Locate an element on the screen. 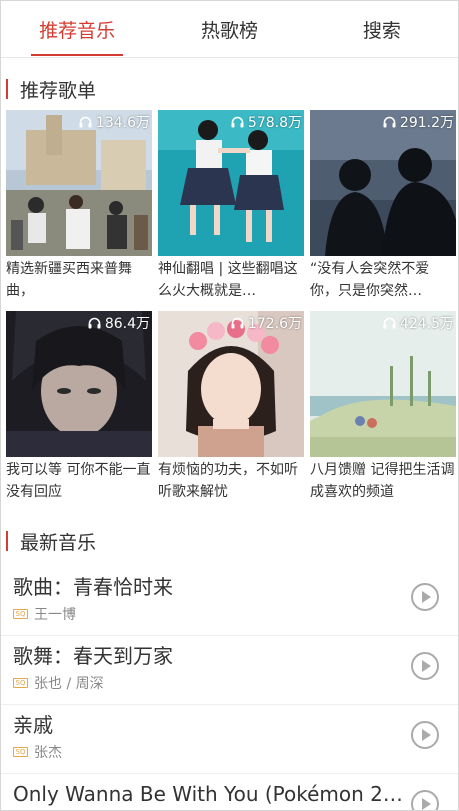  play-count-value: 86.4万 is located at coordinates (127, 324).